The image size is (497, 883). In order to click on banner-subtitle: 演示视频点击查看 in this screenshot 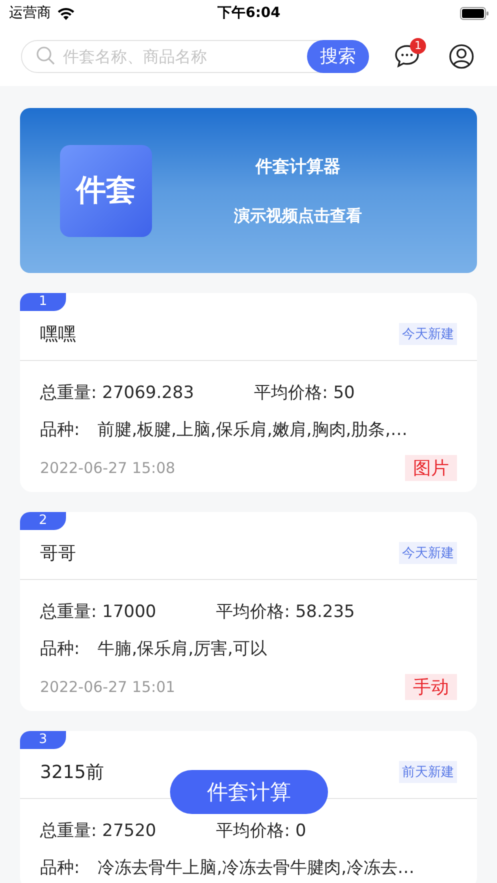, I will do `click(298, 216)`.